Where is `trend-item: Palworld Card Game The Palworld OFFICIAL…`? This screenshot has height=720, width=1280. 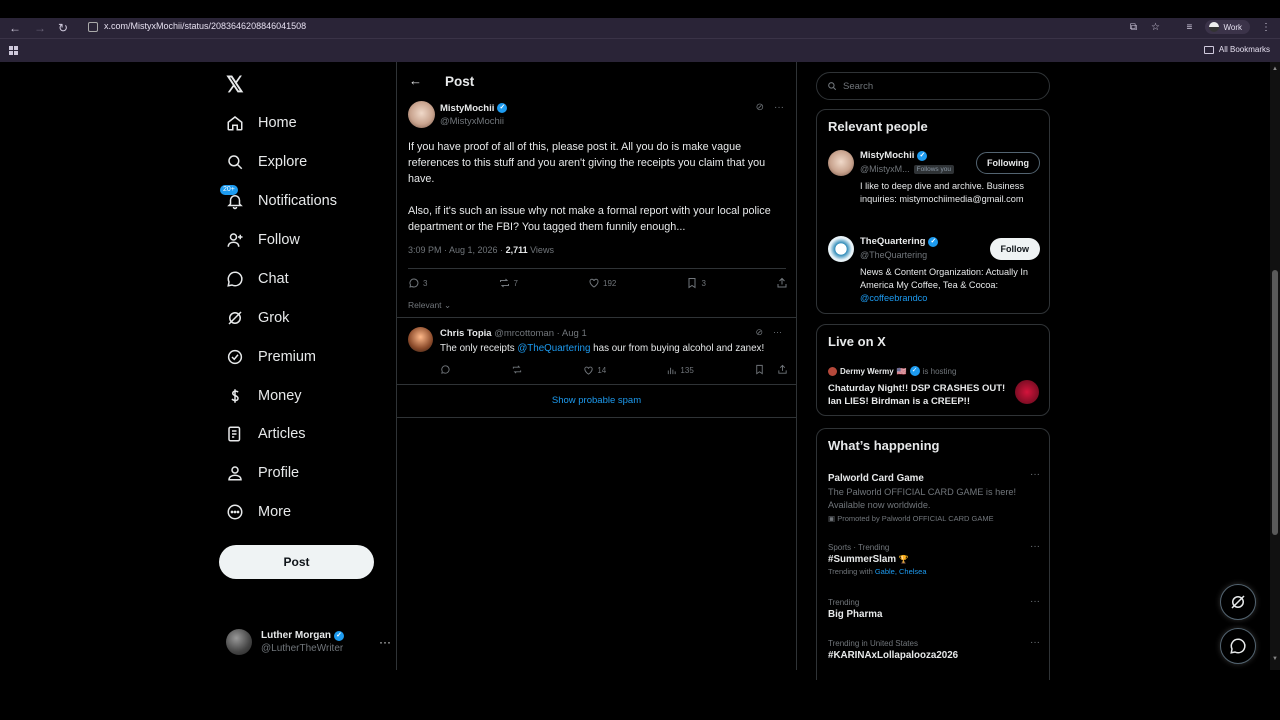
trend-item: Palworld Card Game The Palworld OFFICIAL… is located at coordinates (934, 496).